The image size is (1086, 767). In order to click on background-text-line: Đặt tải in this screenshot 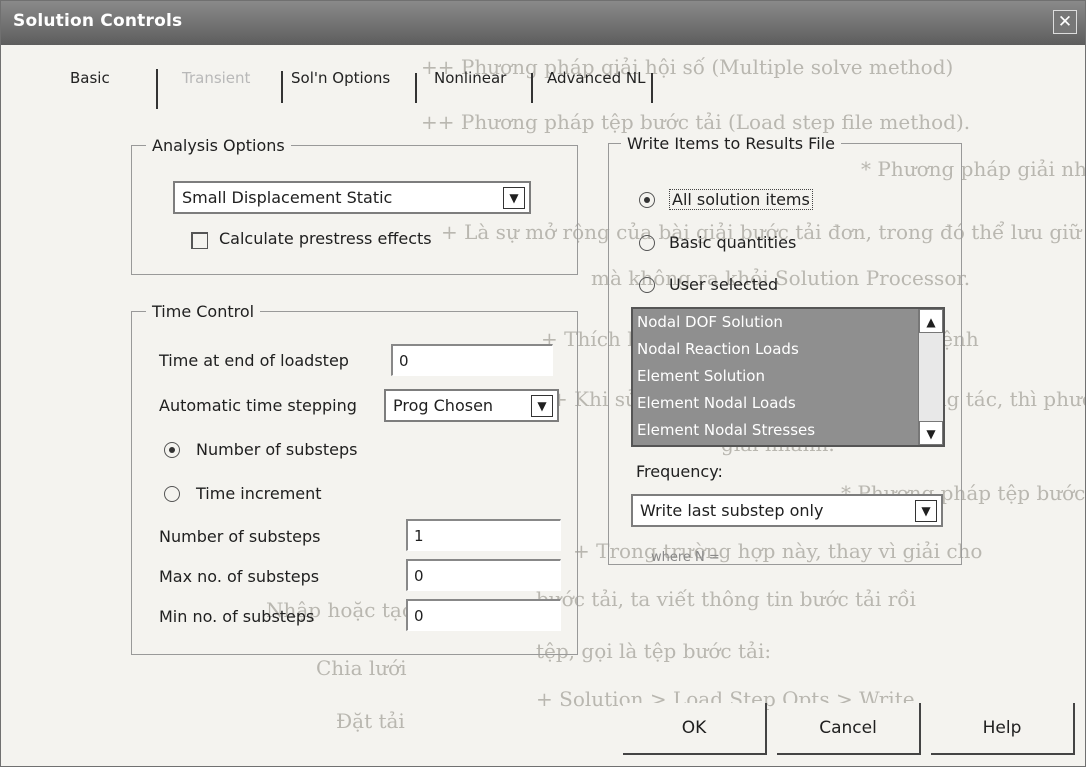, I will do `click(370, 721)`.